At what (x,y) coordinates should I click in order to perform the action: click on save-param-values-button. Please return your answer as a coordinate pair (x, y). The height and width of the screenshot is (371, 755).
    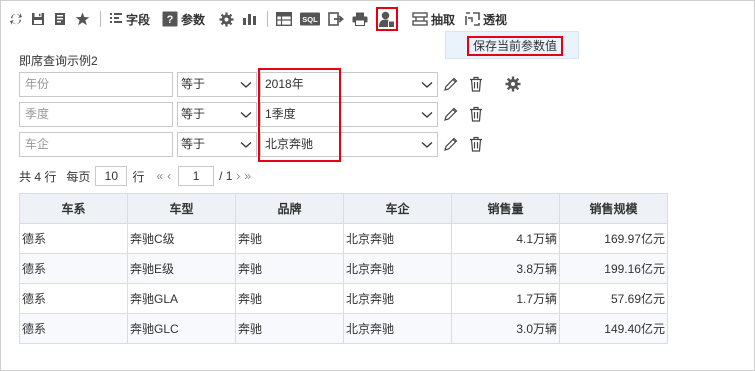
    Looking at the image, I should click on (387, 19).